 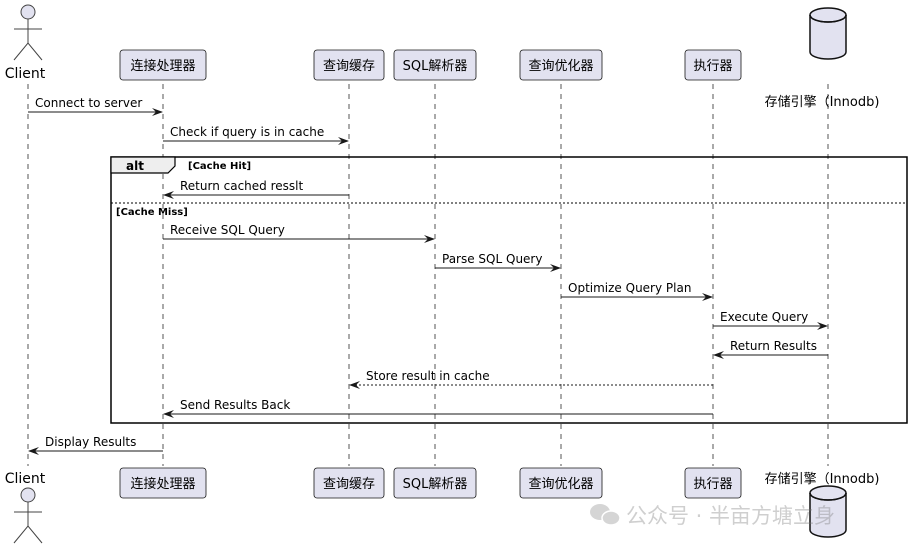 I want to click on message-label: Check if query is in cache, so click(x=247, y=132).